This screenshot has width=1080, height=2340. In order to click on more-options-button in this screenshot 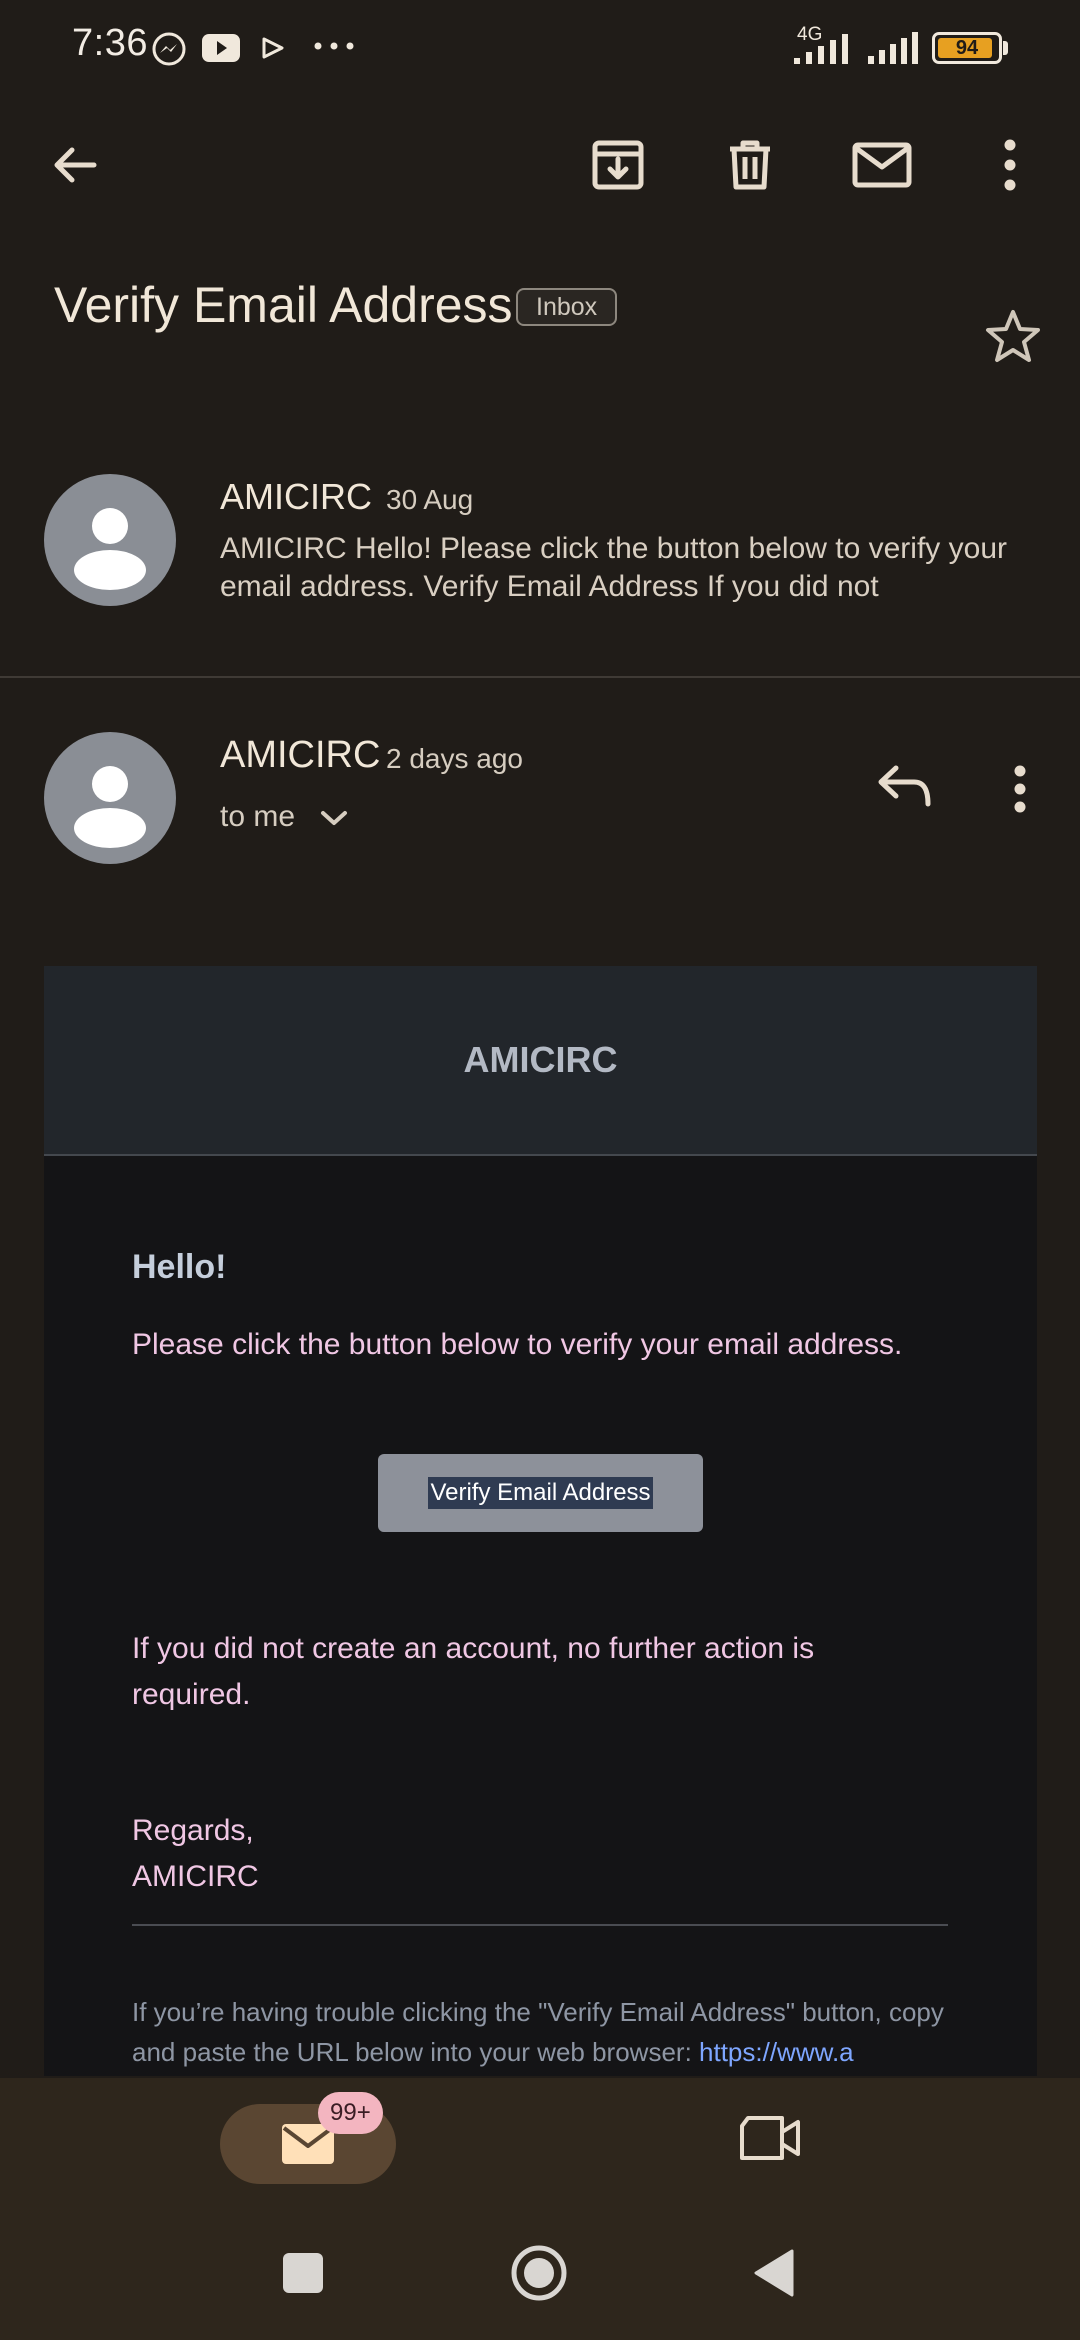, I will do `click(1010, 165)`.